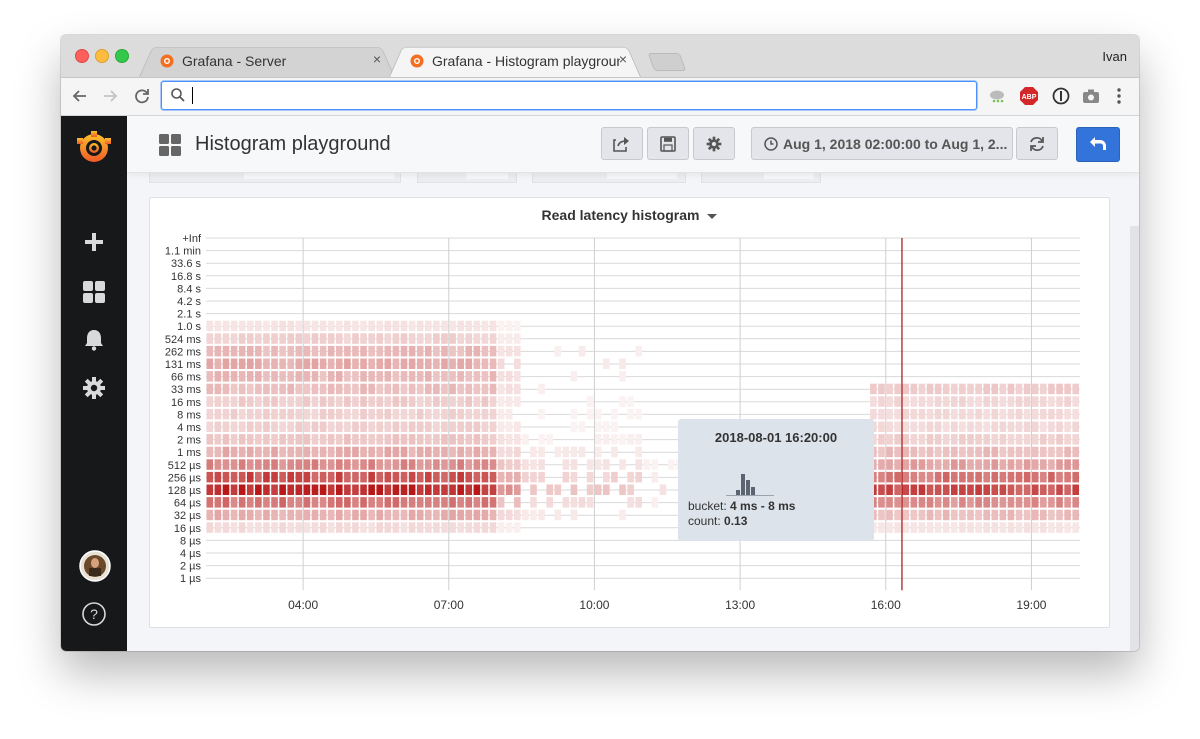 This screenshot has width=1200, height=739. Describe the element at coordinates (1091, 96) in the screenshot. I see `camera-icon` at that location.